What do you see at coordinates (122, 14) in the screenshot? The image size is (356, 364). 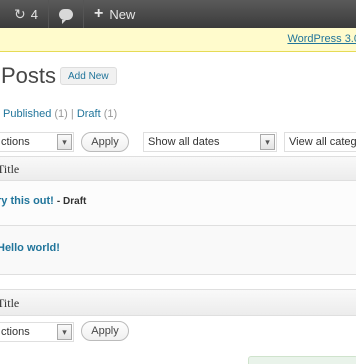 I see `new-content-label: New` at bounding box center [122, 14].